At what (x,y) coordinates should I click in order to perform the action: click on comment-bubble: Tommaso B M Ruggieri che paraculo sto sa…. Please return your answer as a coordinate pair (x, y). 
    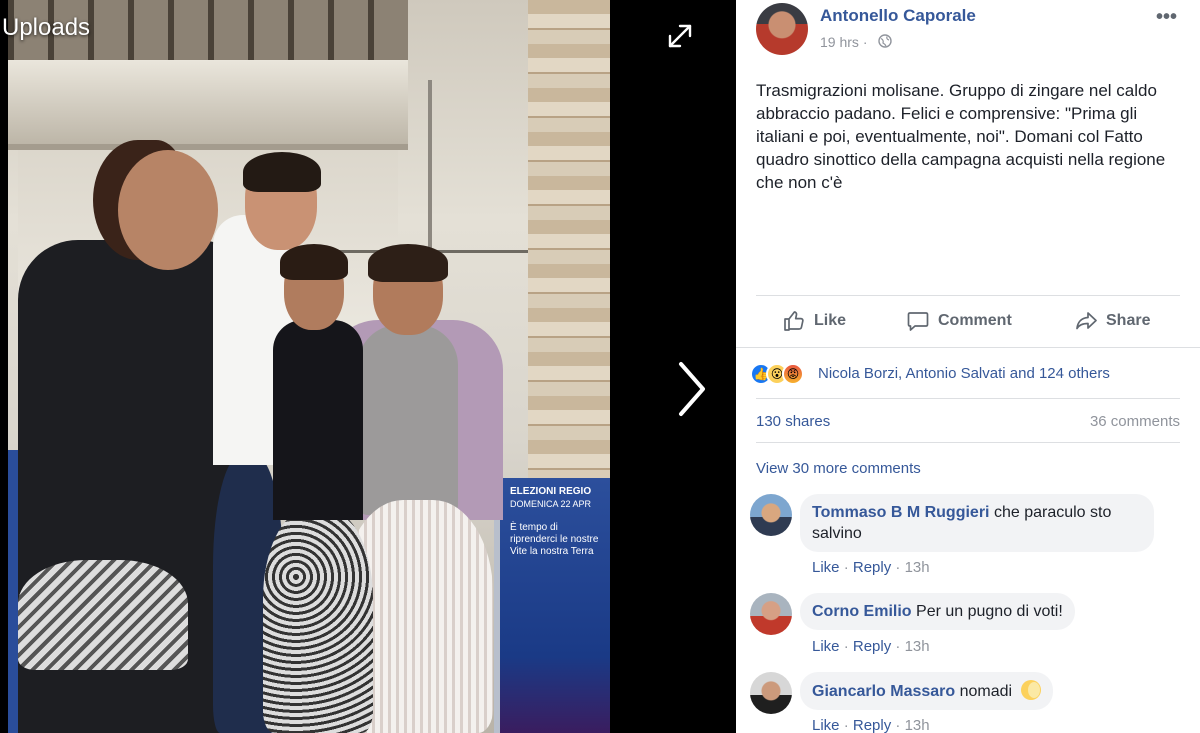
    Looking at the image, I should click on (977, 523).